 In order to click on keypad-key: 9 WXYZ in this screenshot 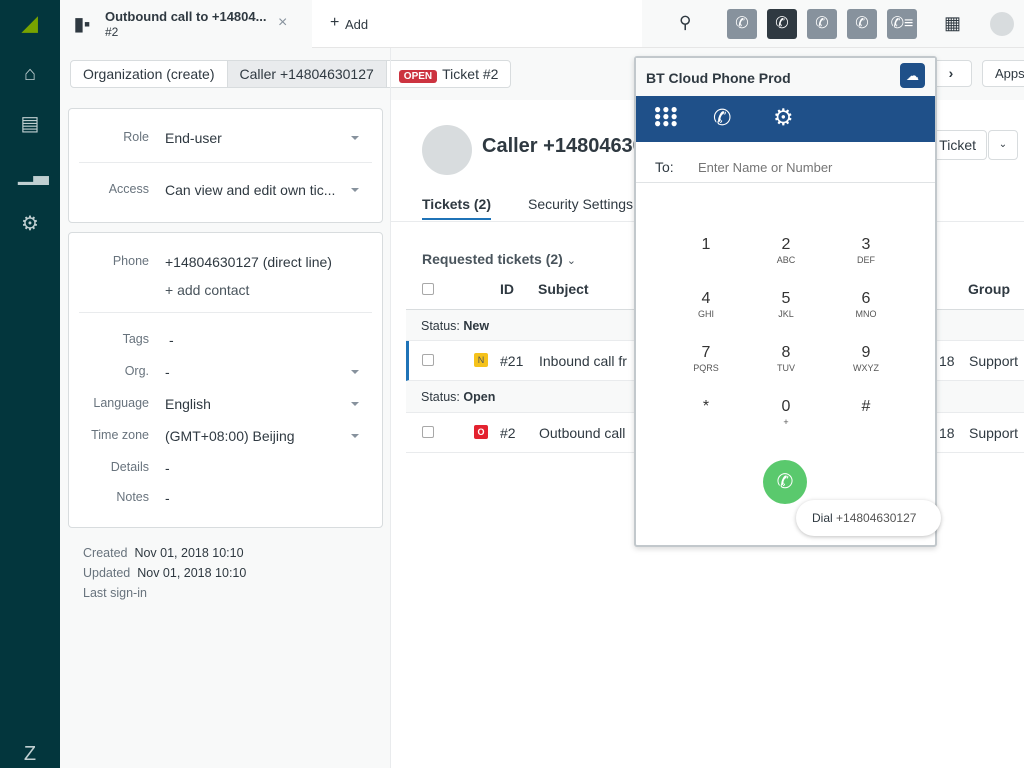, I will do `click(866, 358)`.